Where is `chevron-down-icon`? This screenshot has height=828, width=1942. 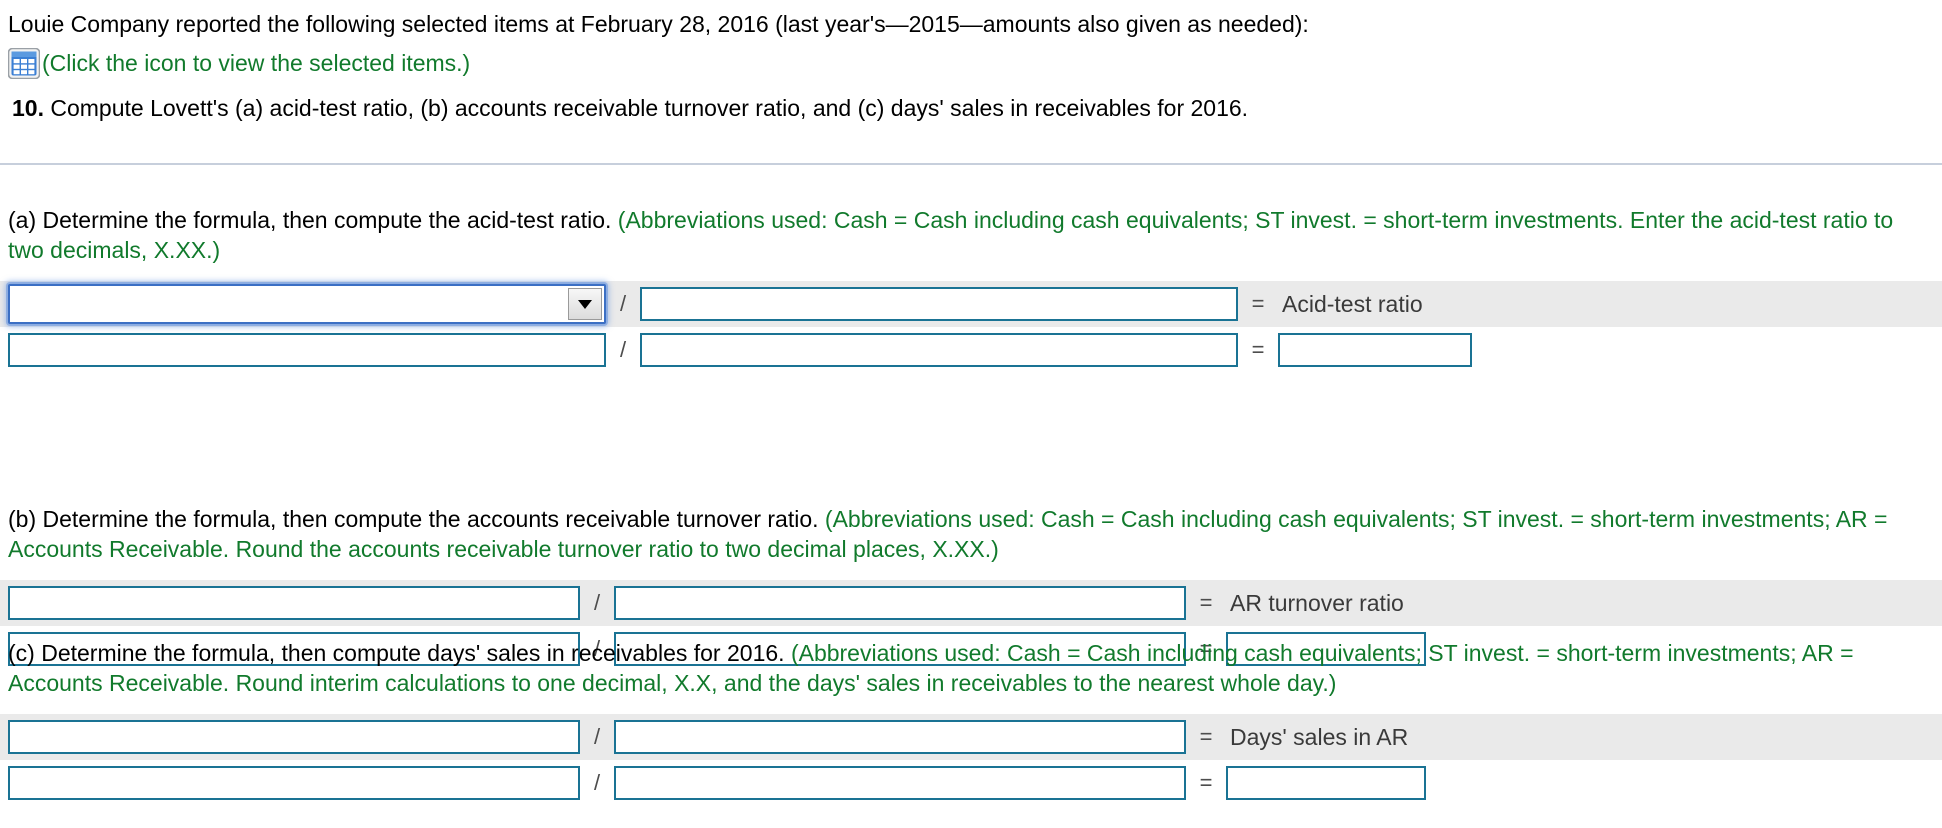
chevron-down-icon is located at coordinates (585, 304).